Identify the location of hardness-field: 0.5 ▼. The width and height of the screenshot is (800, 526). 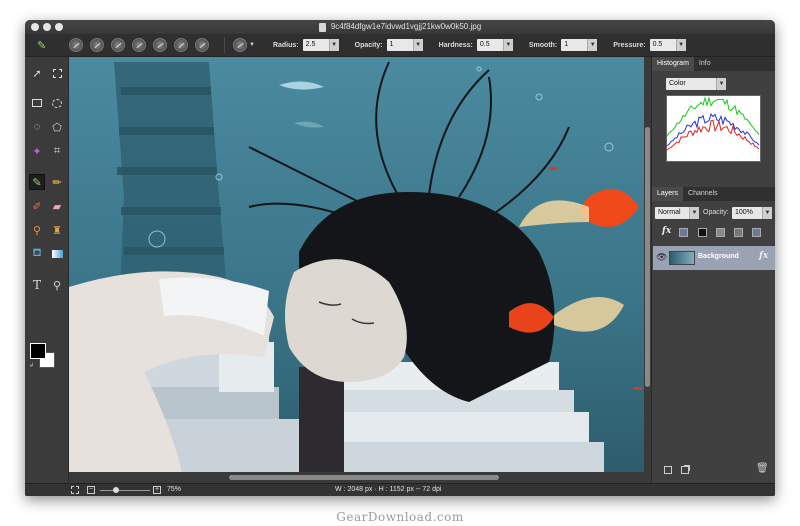
(494, 45).